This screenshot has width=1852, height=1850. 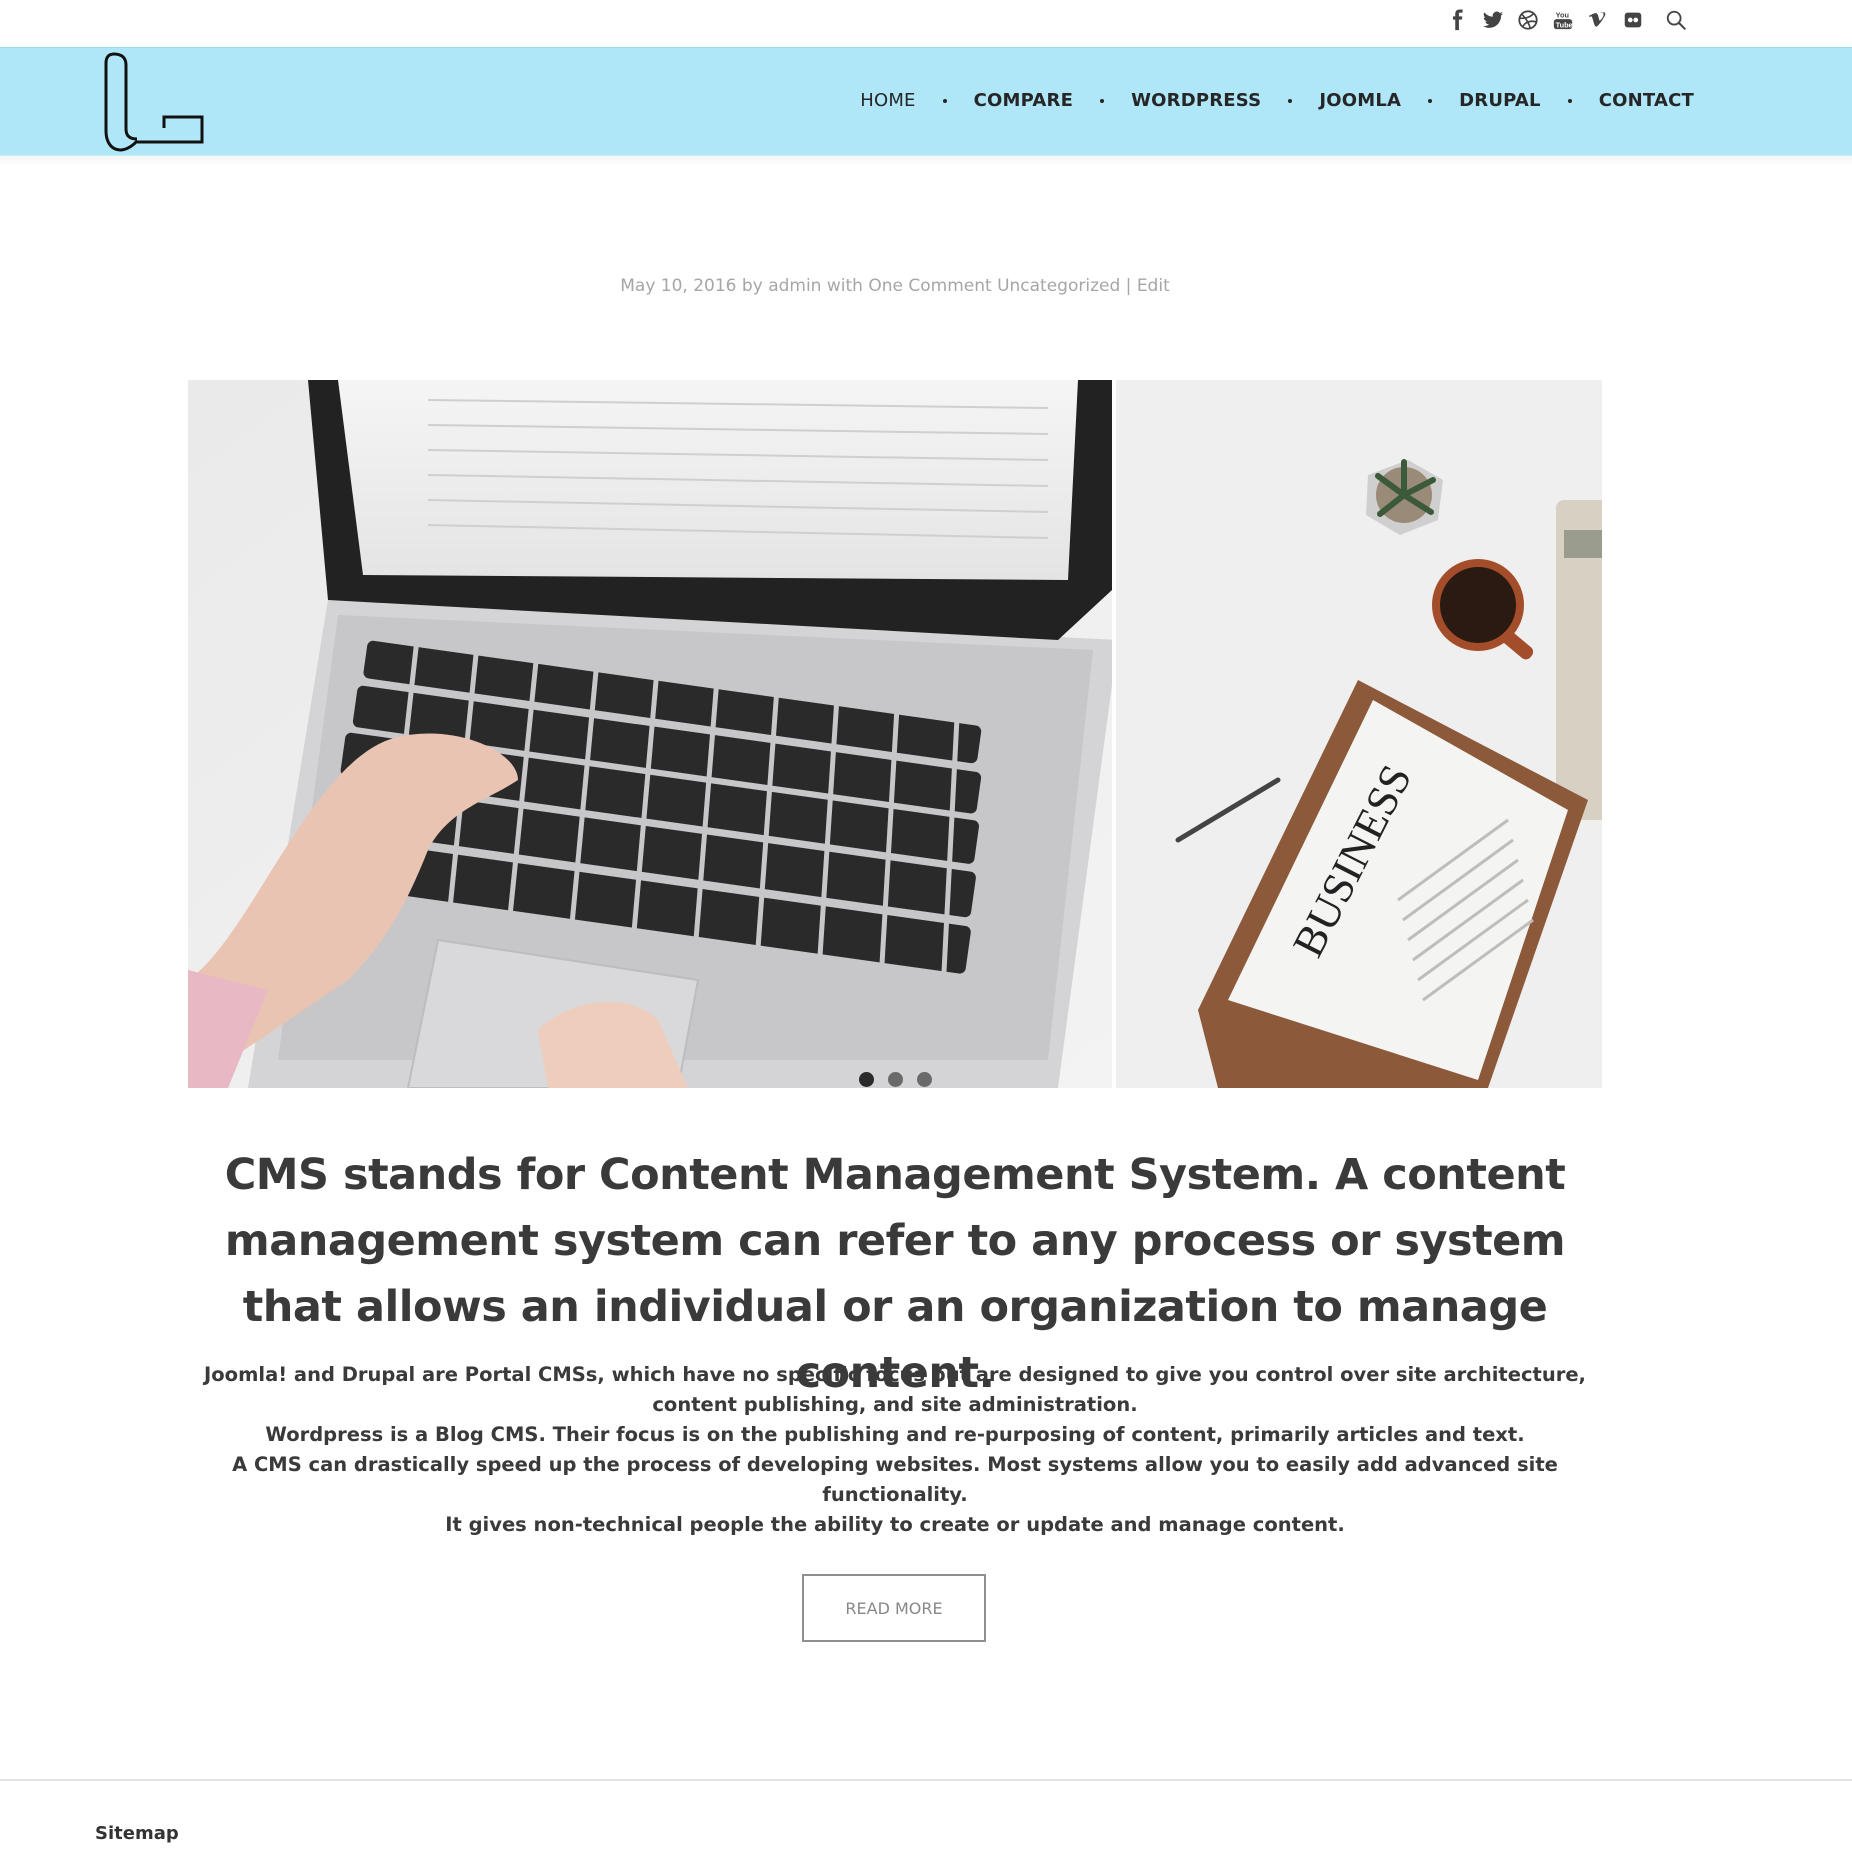 What do you see at coordinates (678, 286) in the screenshot?
I see `post-date: May 10, 2016` at bounding box center [678, 286].